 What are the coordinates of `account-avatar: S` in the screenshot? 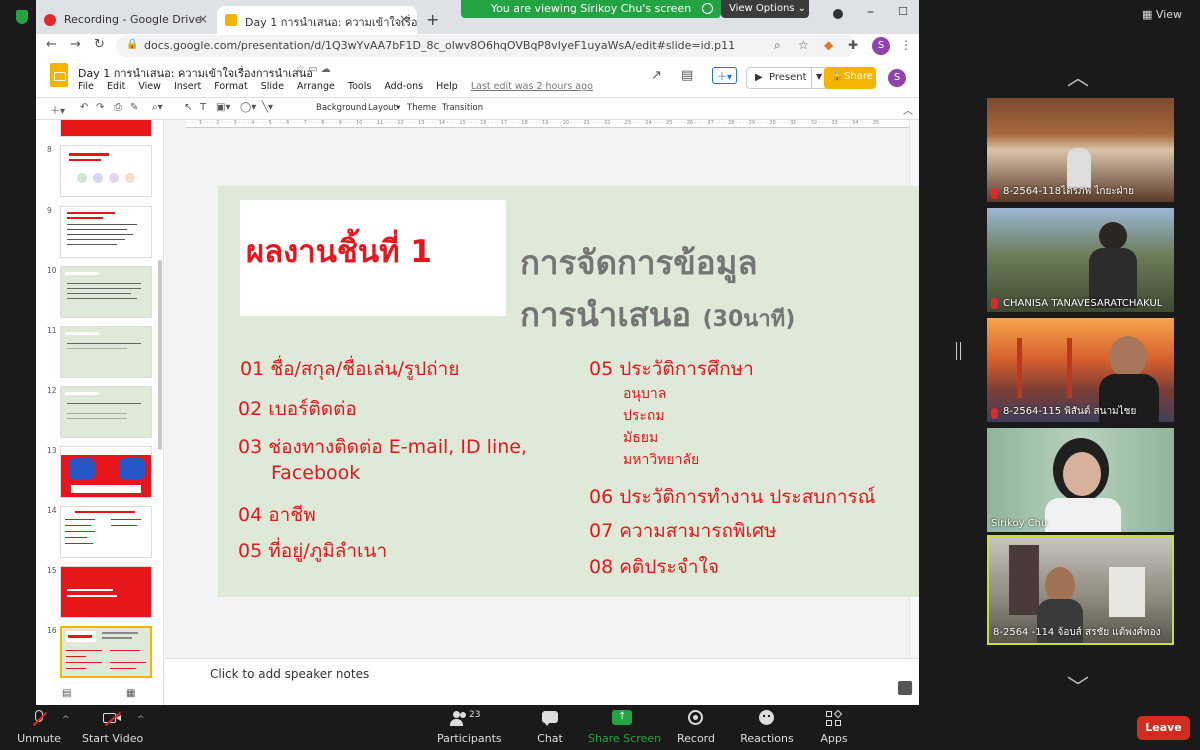 It's located at (897, 78).